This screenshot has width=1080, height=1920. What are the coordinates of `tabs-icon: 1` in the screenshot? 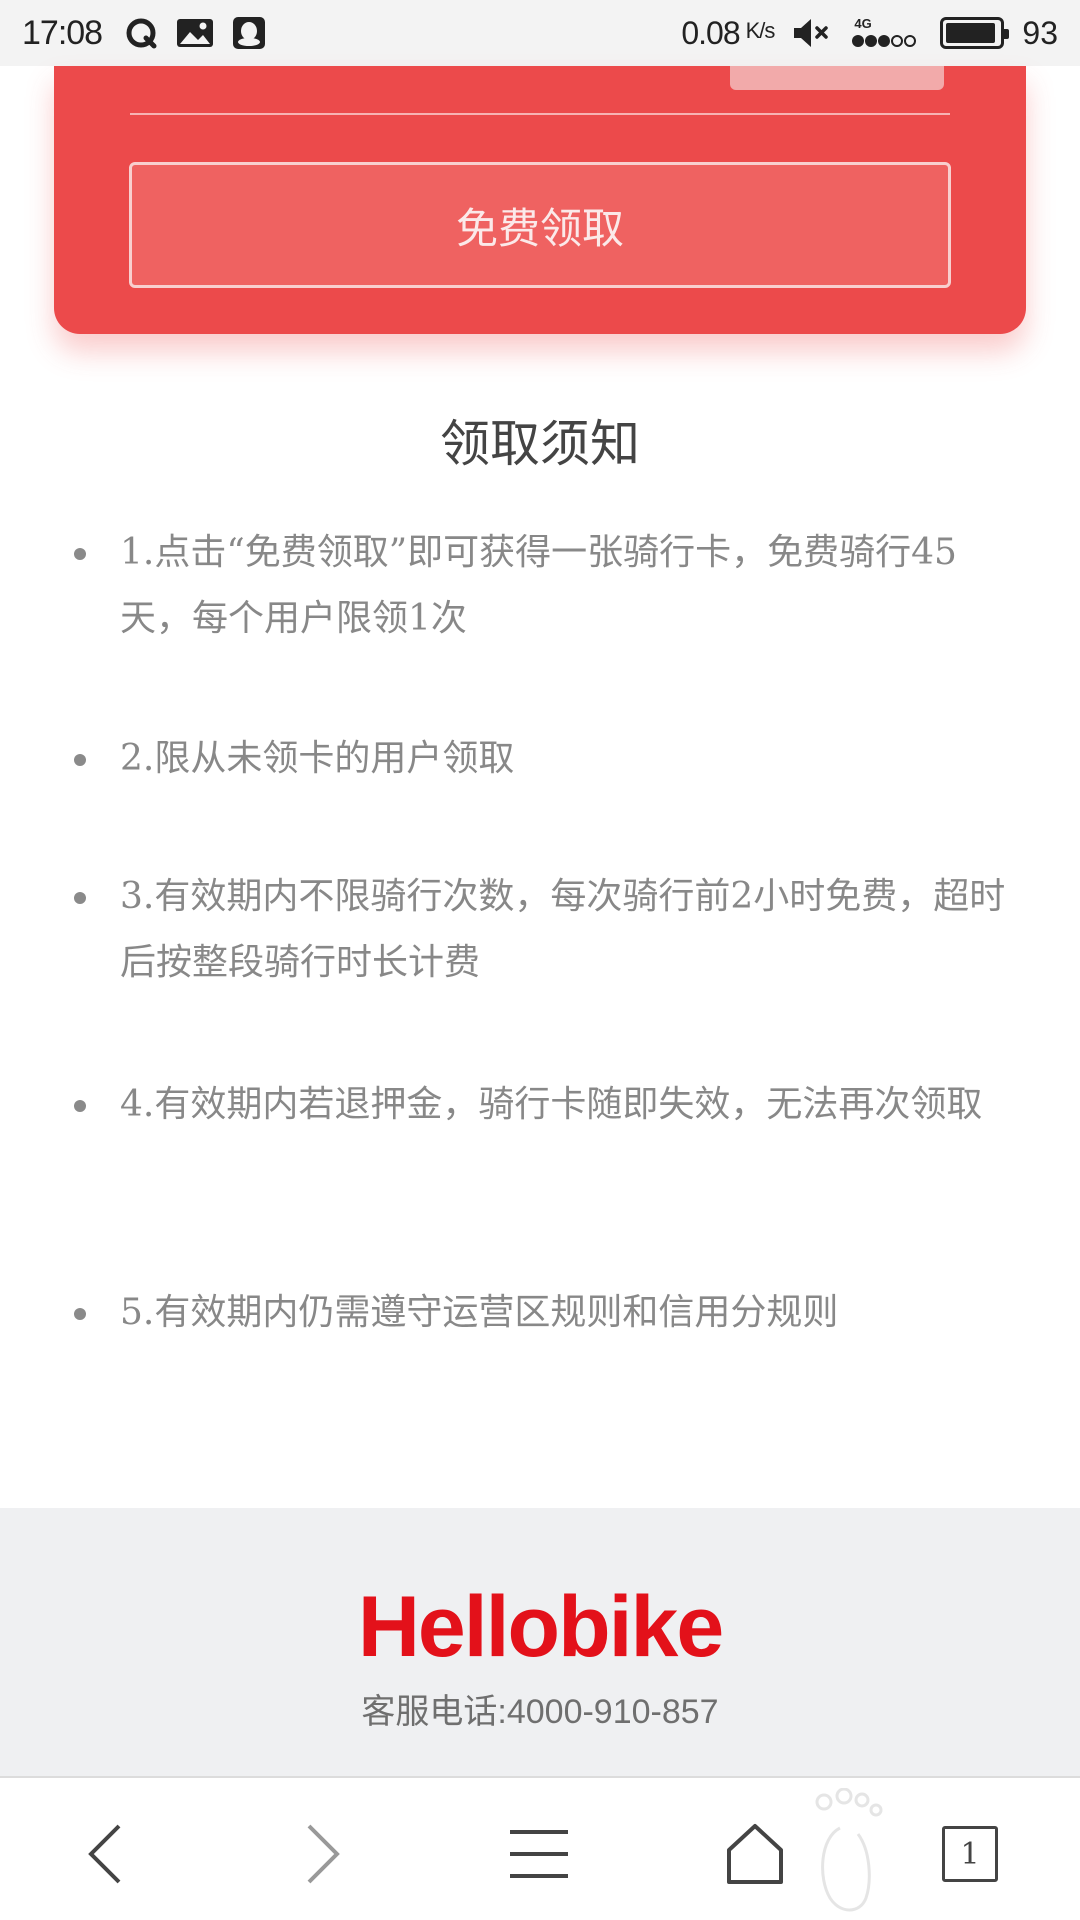 It's located at (970, 1854).